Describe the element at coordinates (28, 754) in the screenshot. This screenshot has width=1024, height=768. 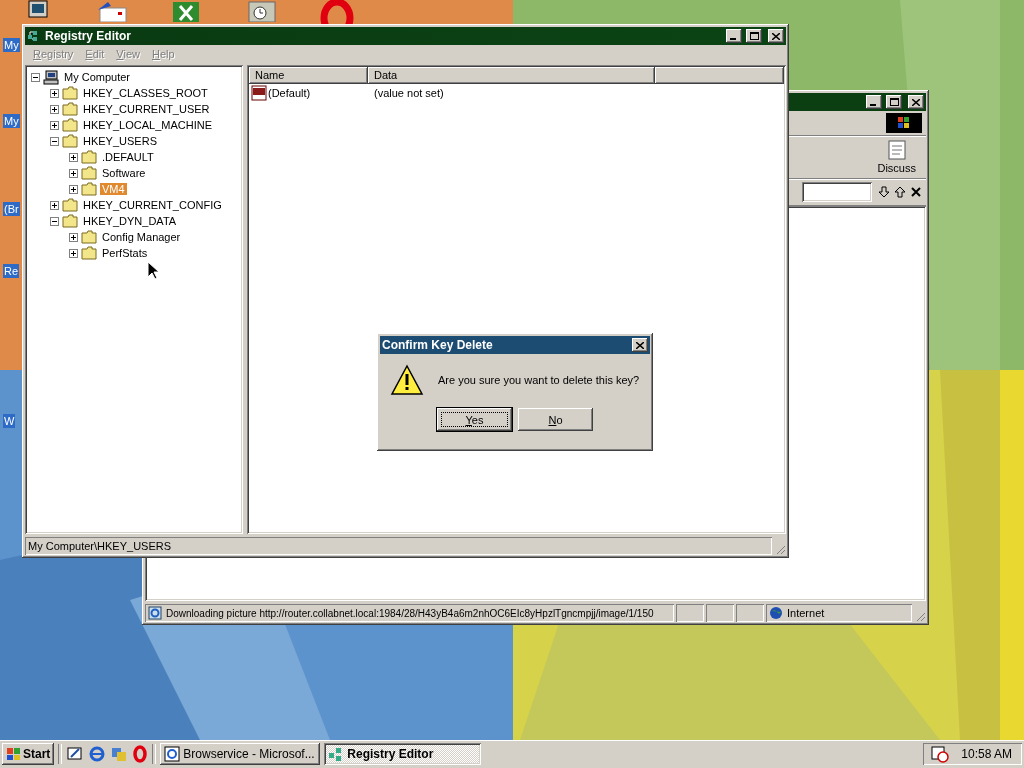
I see `start-button: Start` at that location.